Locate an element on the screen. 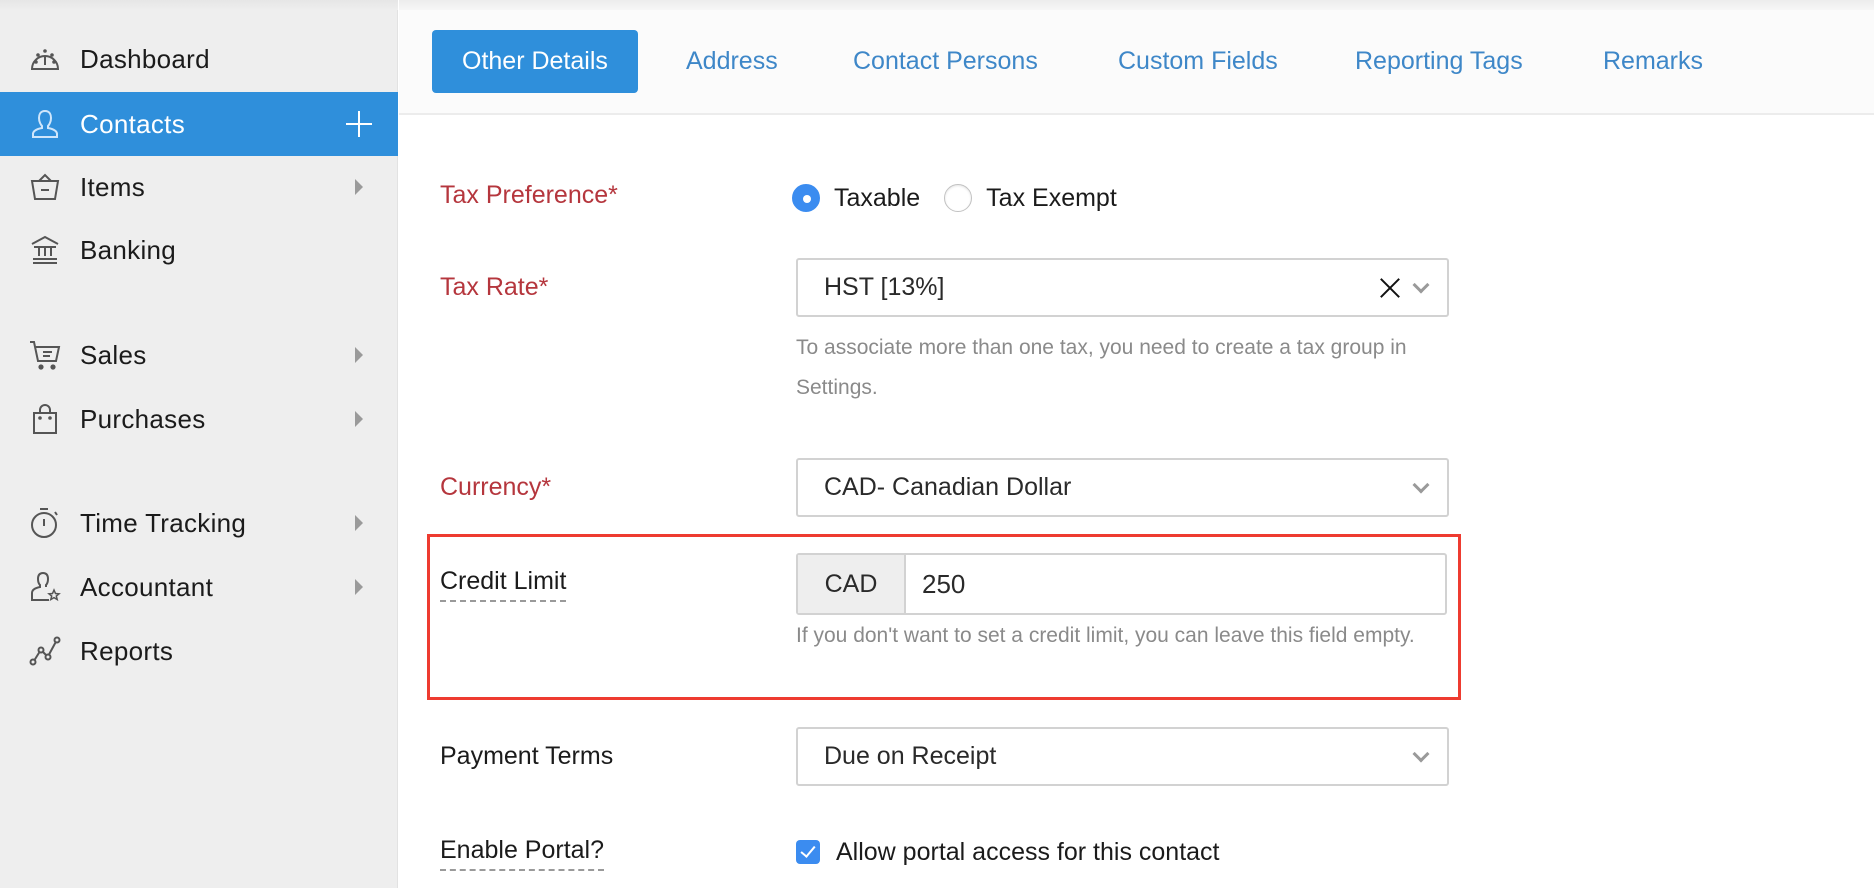 This screenshot has width=1874, height=888. currency-label: Currency* is located at coordinates (496, 487).